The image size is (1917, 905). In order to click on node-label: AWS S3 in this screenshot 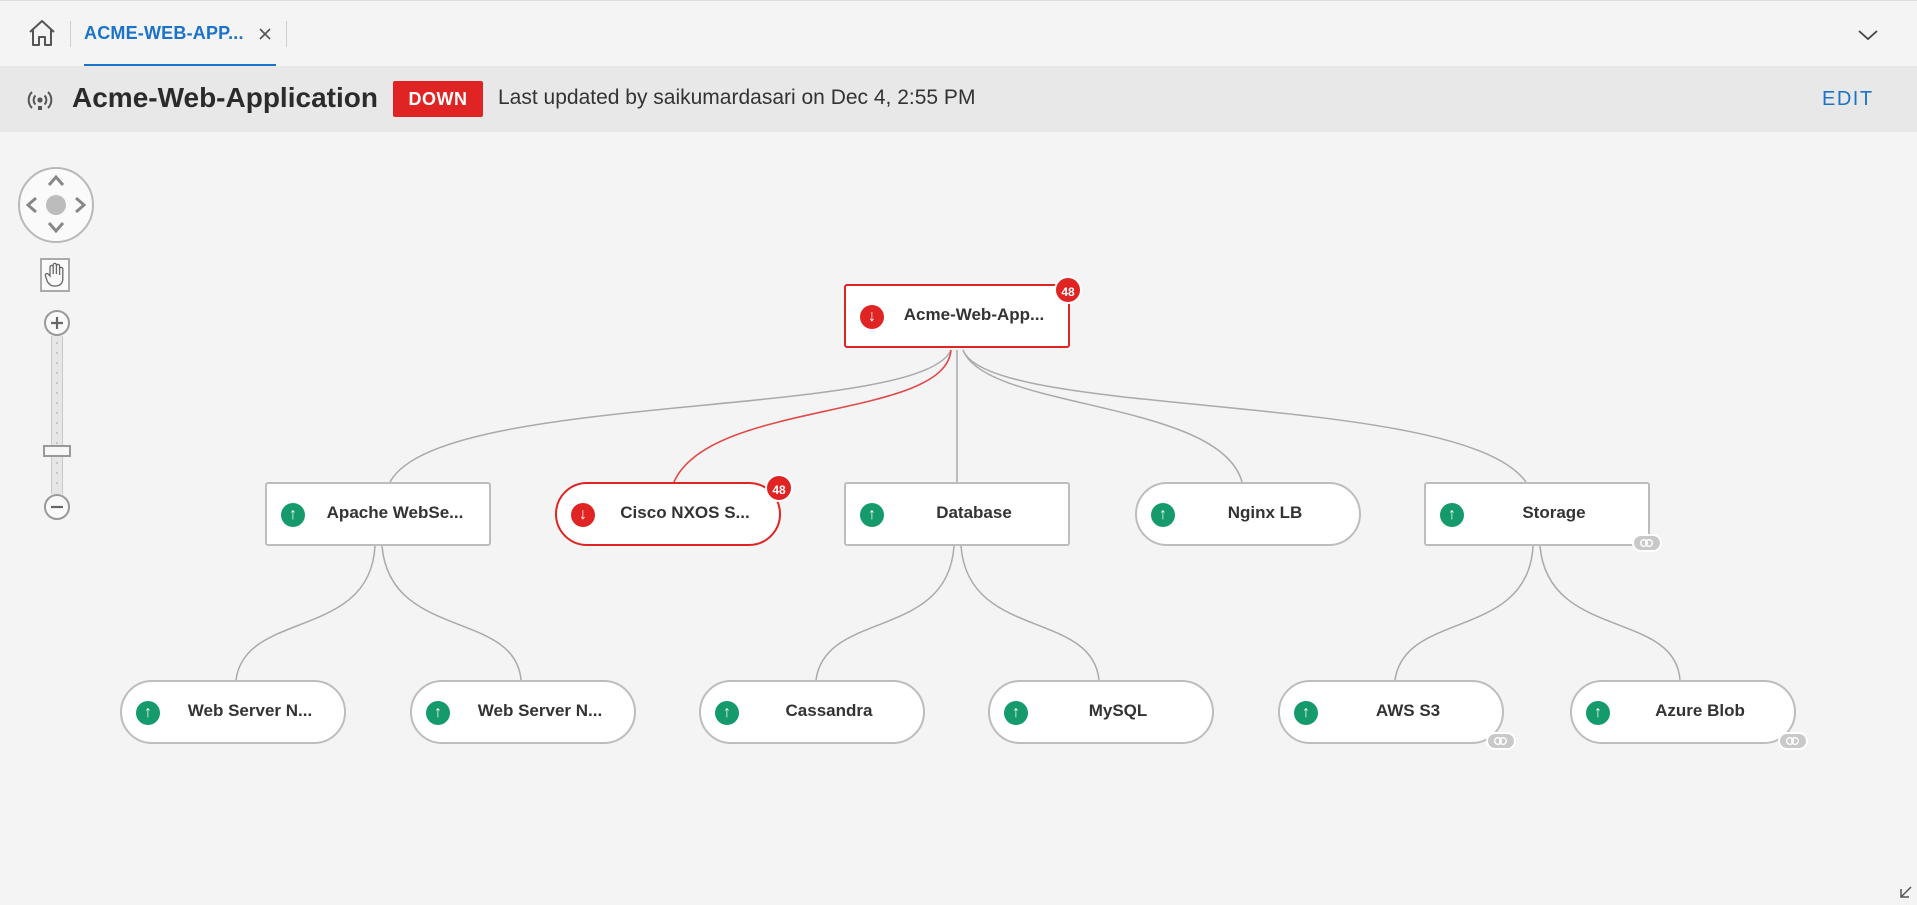, I will do `click(1408, 710)`.